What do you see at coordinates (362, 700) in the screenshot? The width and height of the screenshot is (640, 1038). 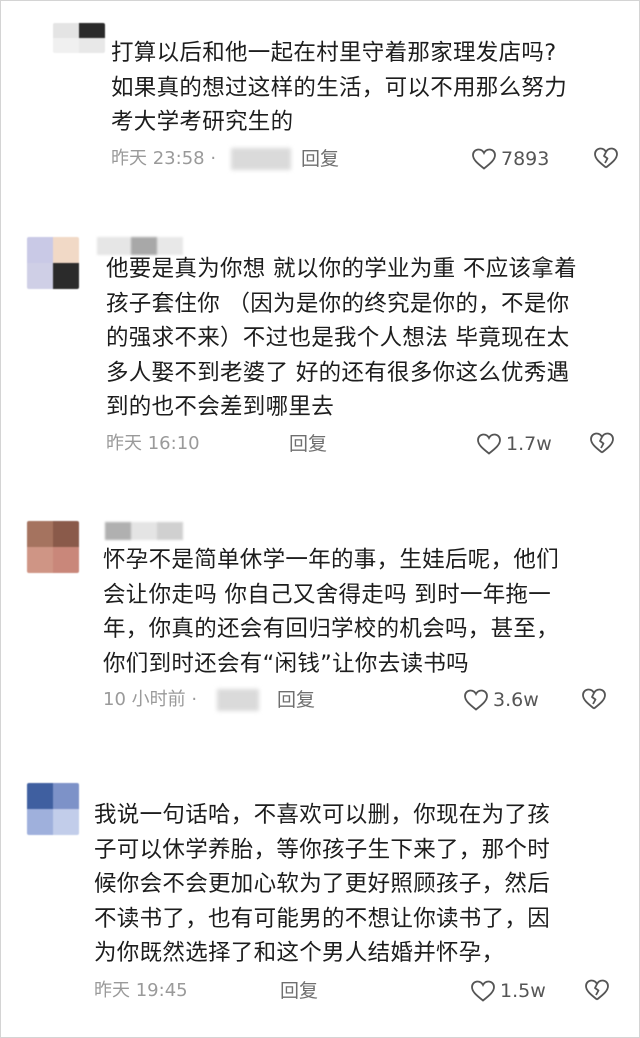 I see `comment-meta: 10 小时前 · 回复 3.6w` at bounding box center [362, 700].